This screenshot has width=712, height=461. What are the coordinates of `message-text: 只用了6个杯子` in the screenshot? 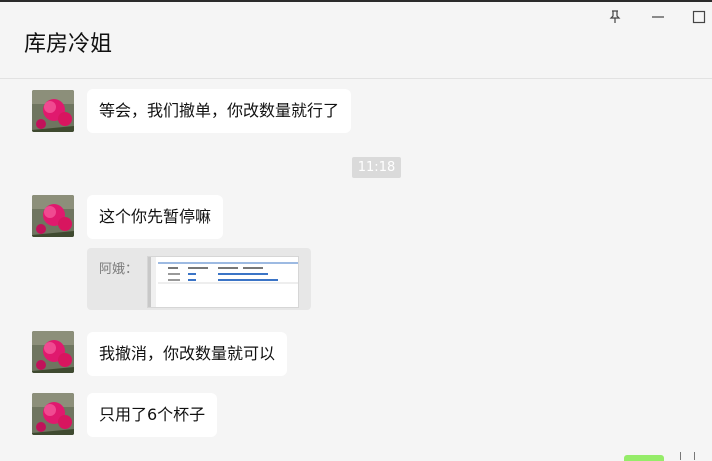 It's located at (152, 414).